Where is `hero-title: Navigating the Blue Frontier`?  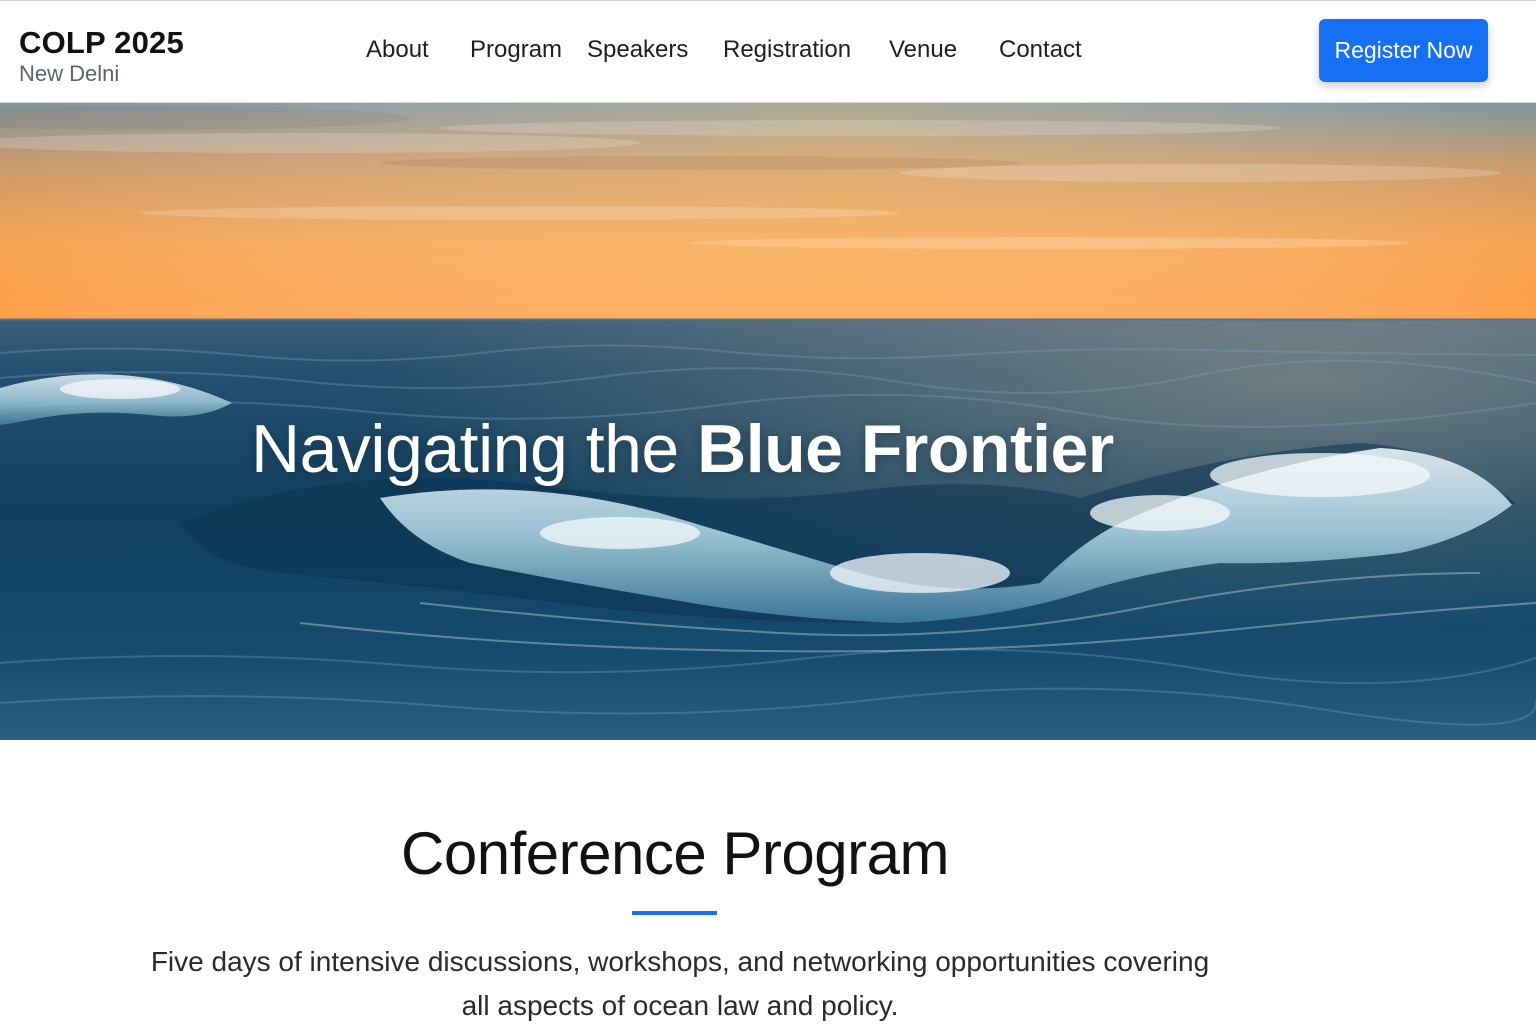
hero-title: Navigating the Blue Frontier is located at coordinates (682, 449).